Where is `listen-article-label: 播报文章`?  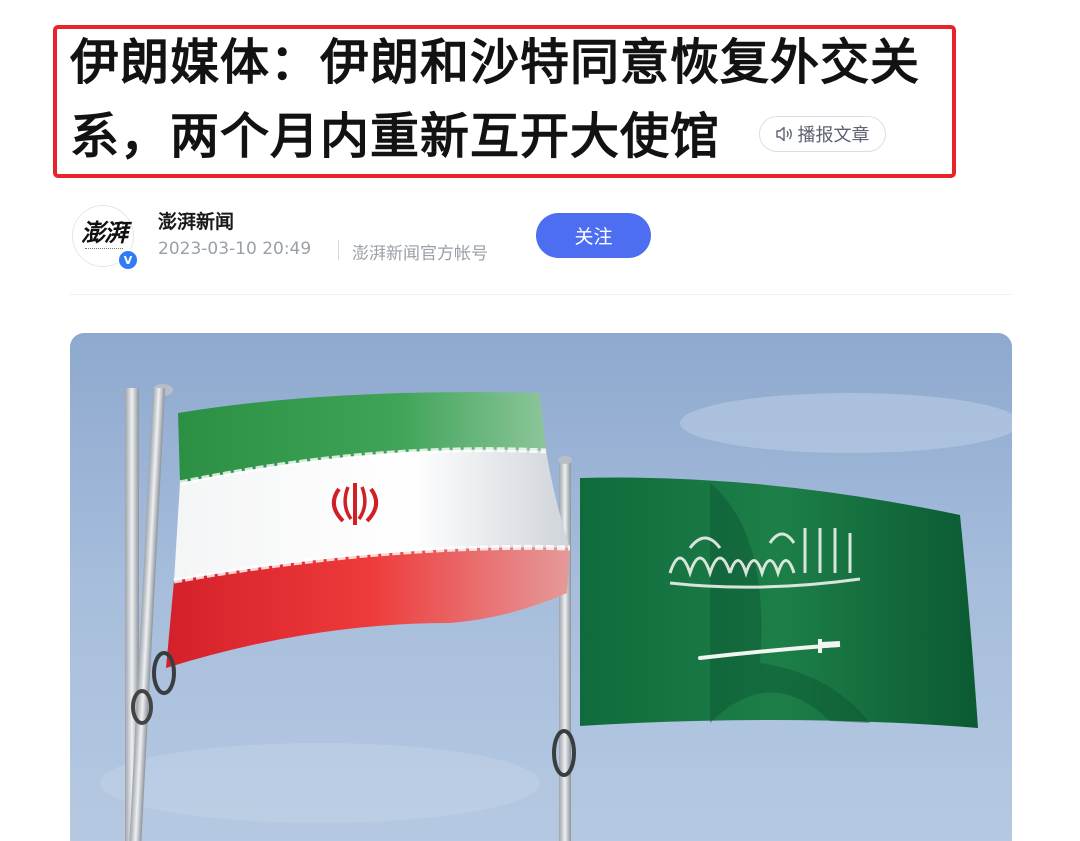 listen-article-label: 播报文章 is located at coordinates (833, 135).